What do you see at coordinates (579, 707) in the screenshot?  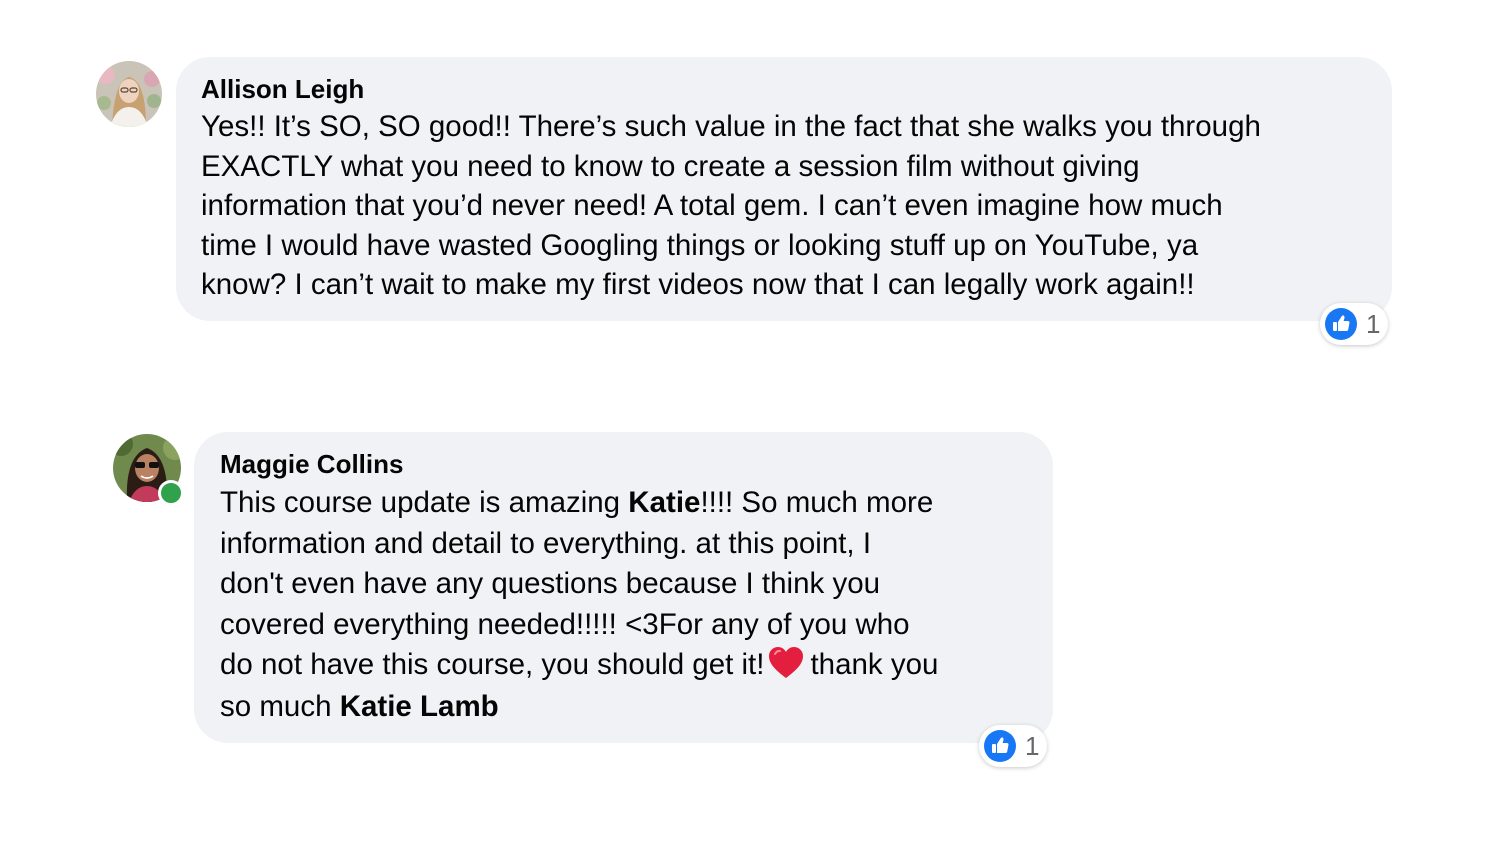 I see `comment-line: so much Katie Lamb` at bounding box center [579, 707].